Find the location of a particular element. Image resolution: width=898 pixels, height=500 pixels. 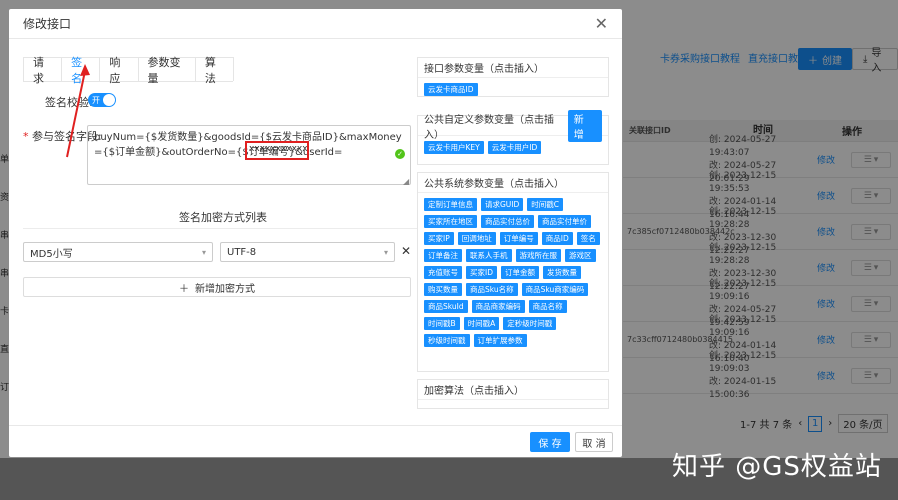

annotation-arrow is located at coordinates (78, 111).